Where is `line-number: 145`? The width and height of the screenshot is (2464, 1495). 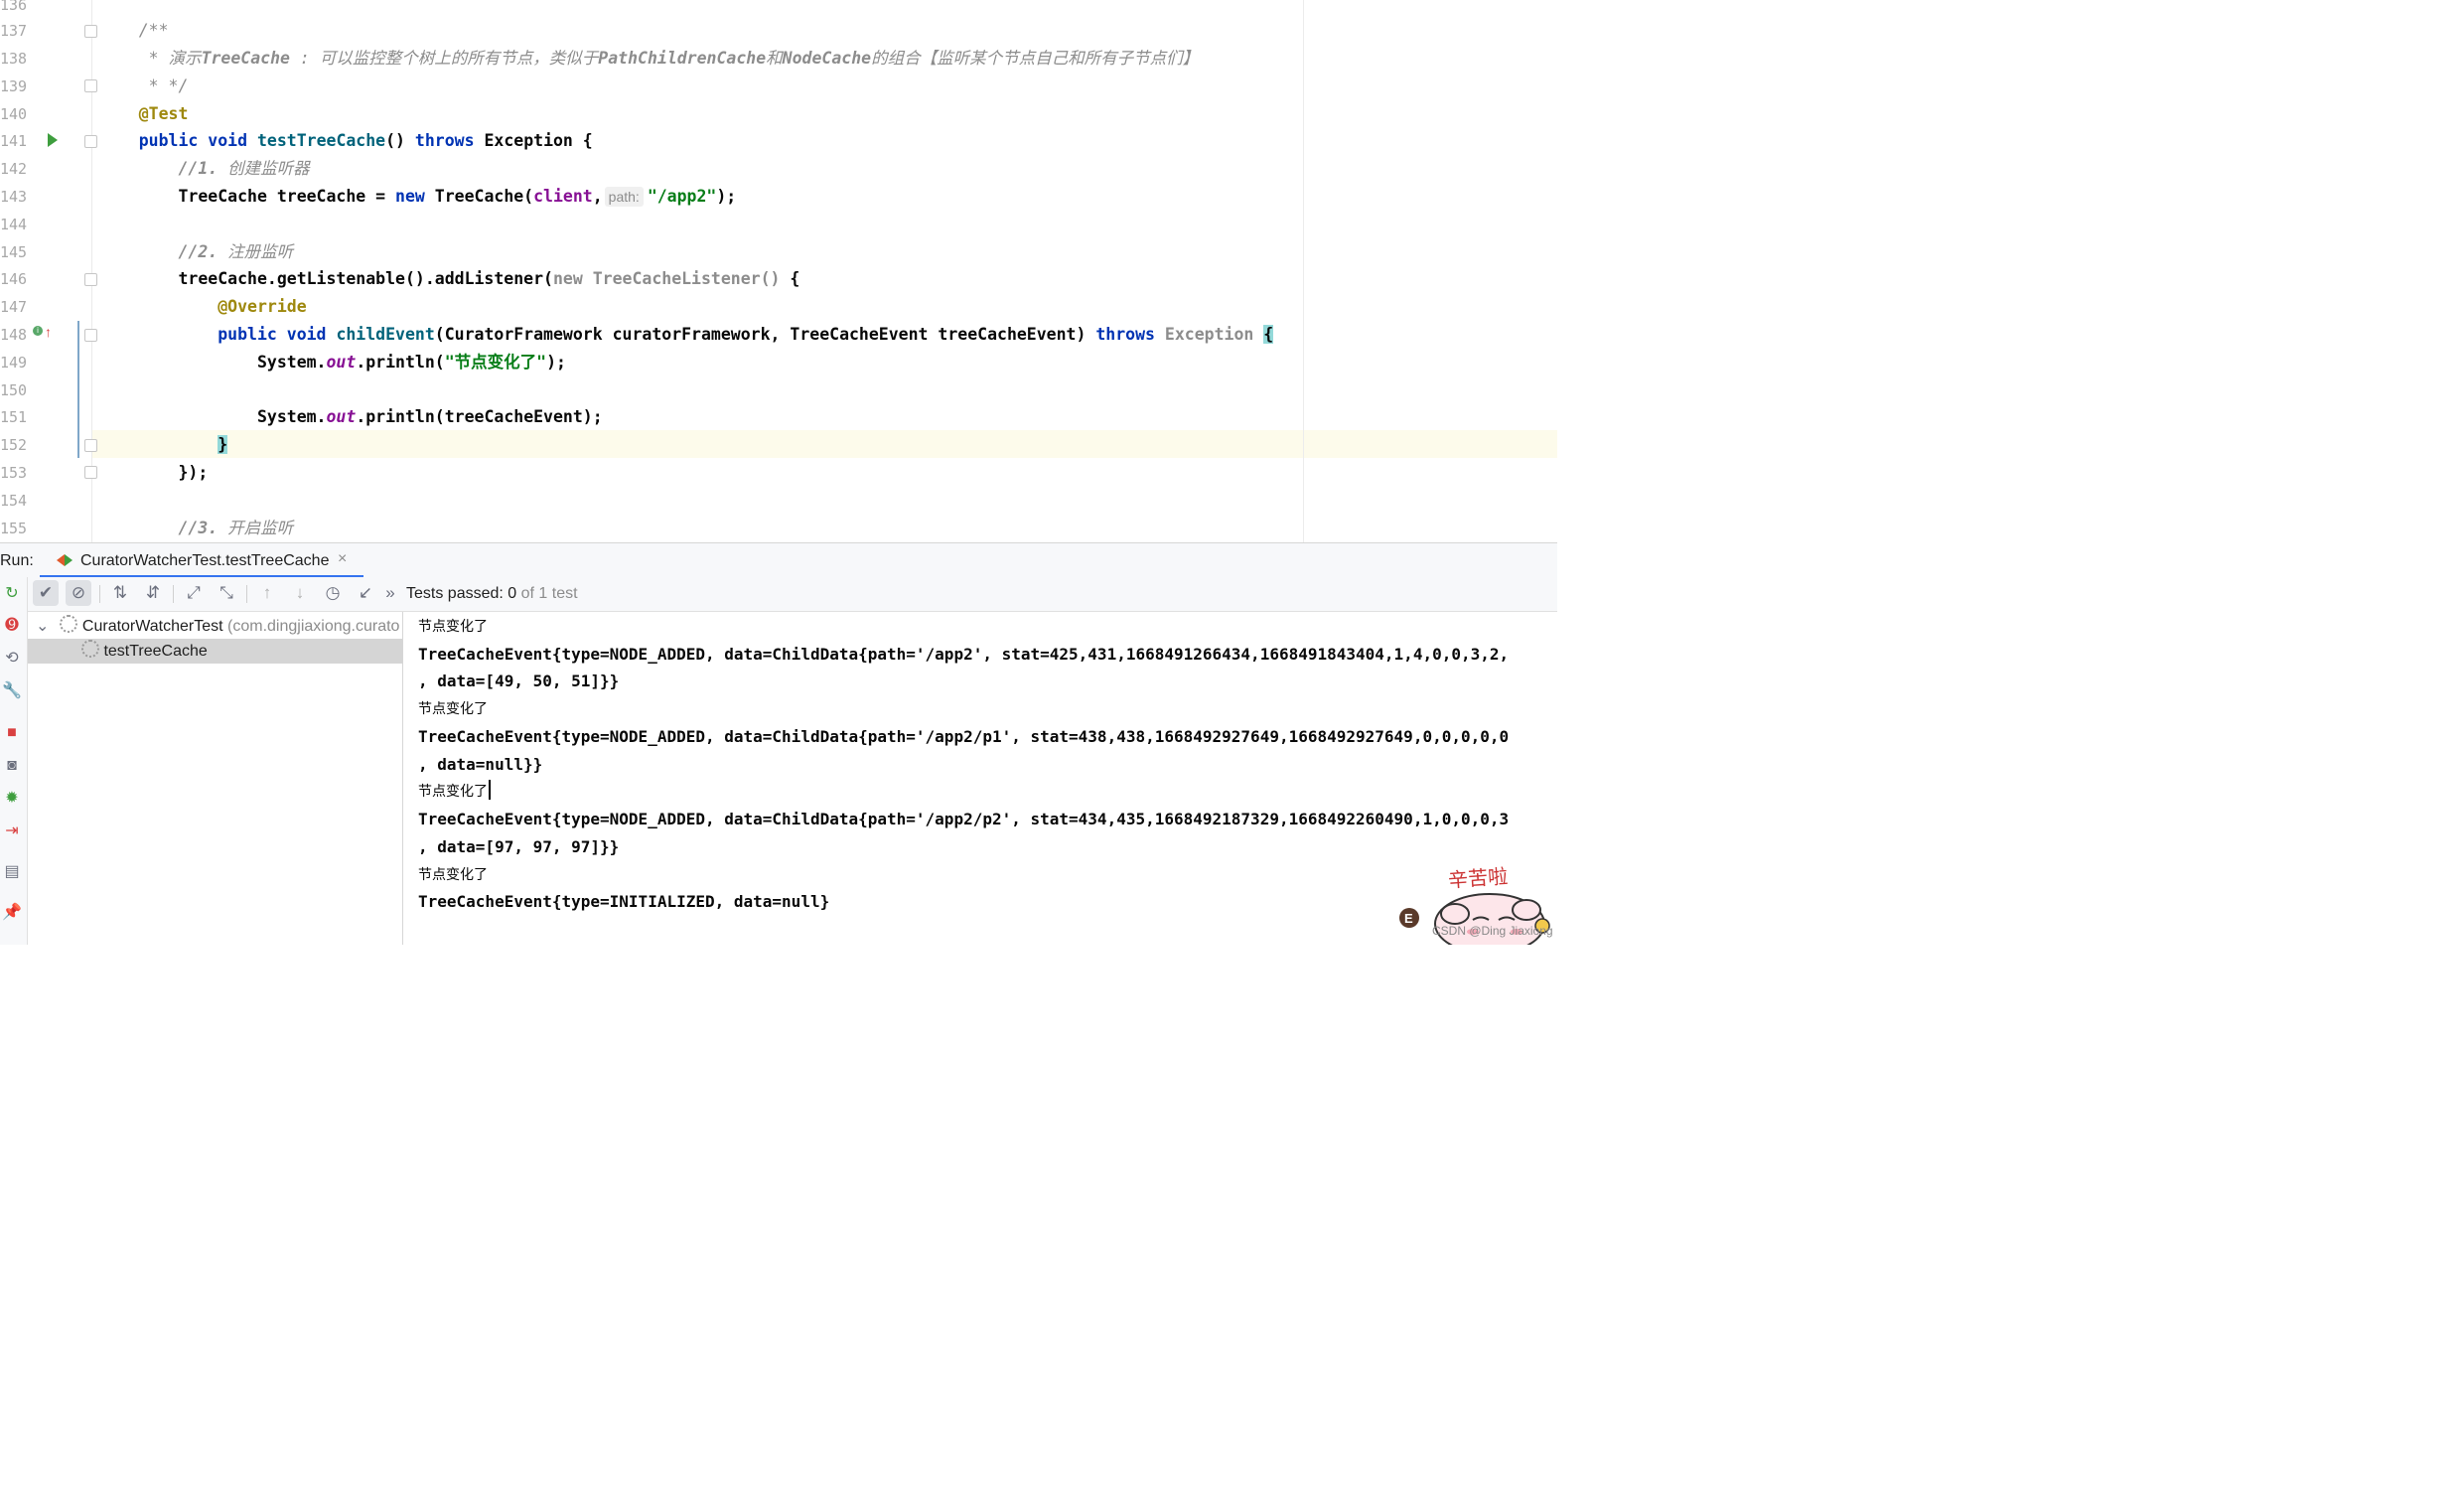 line-number: 145 is located at coordinates (14, 252).